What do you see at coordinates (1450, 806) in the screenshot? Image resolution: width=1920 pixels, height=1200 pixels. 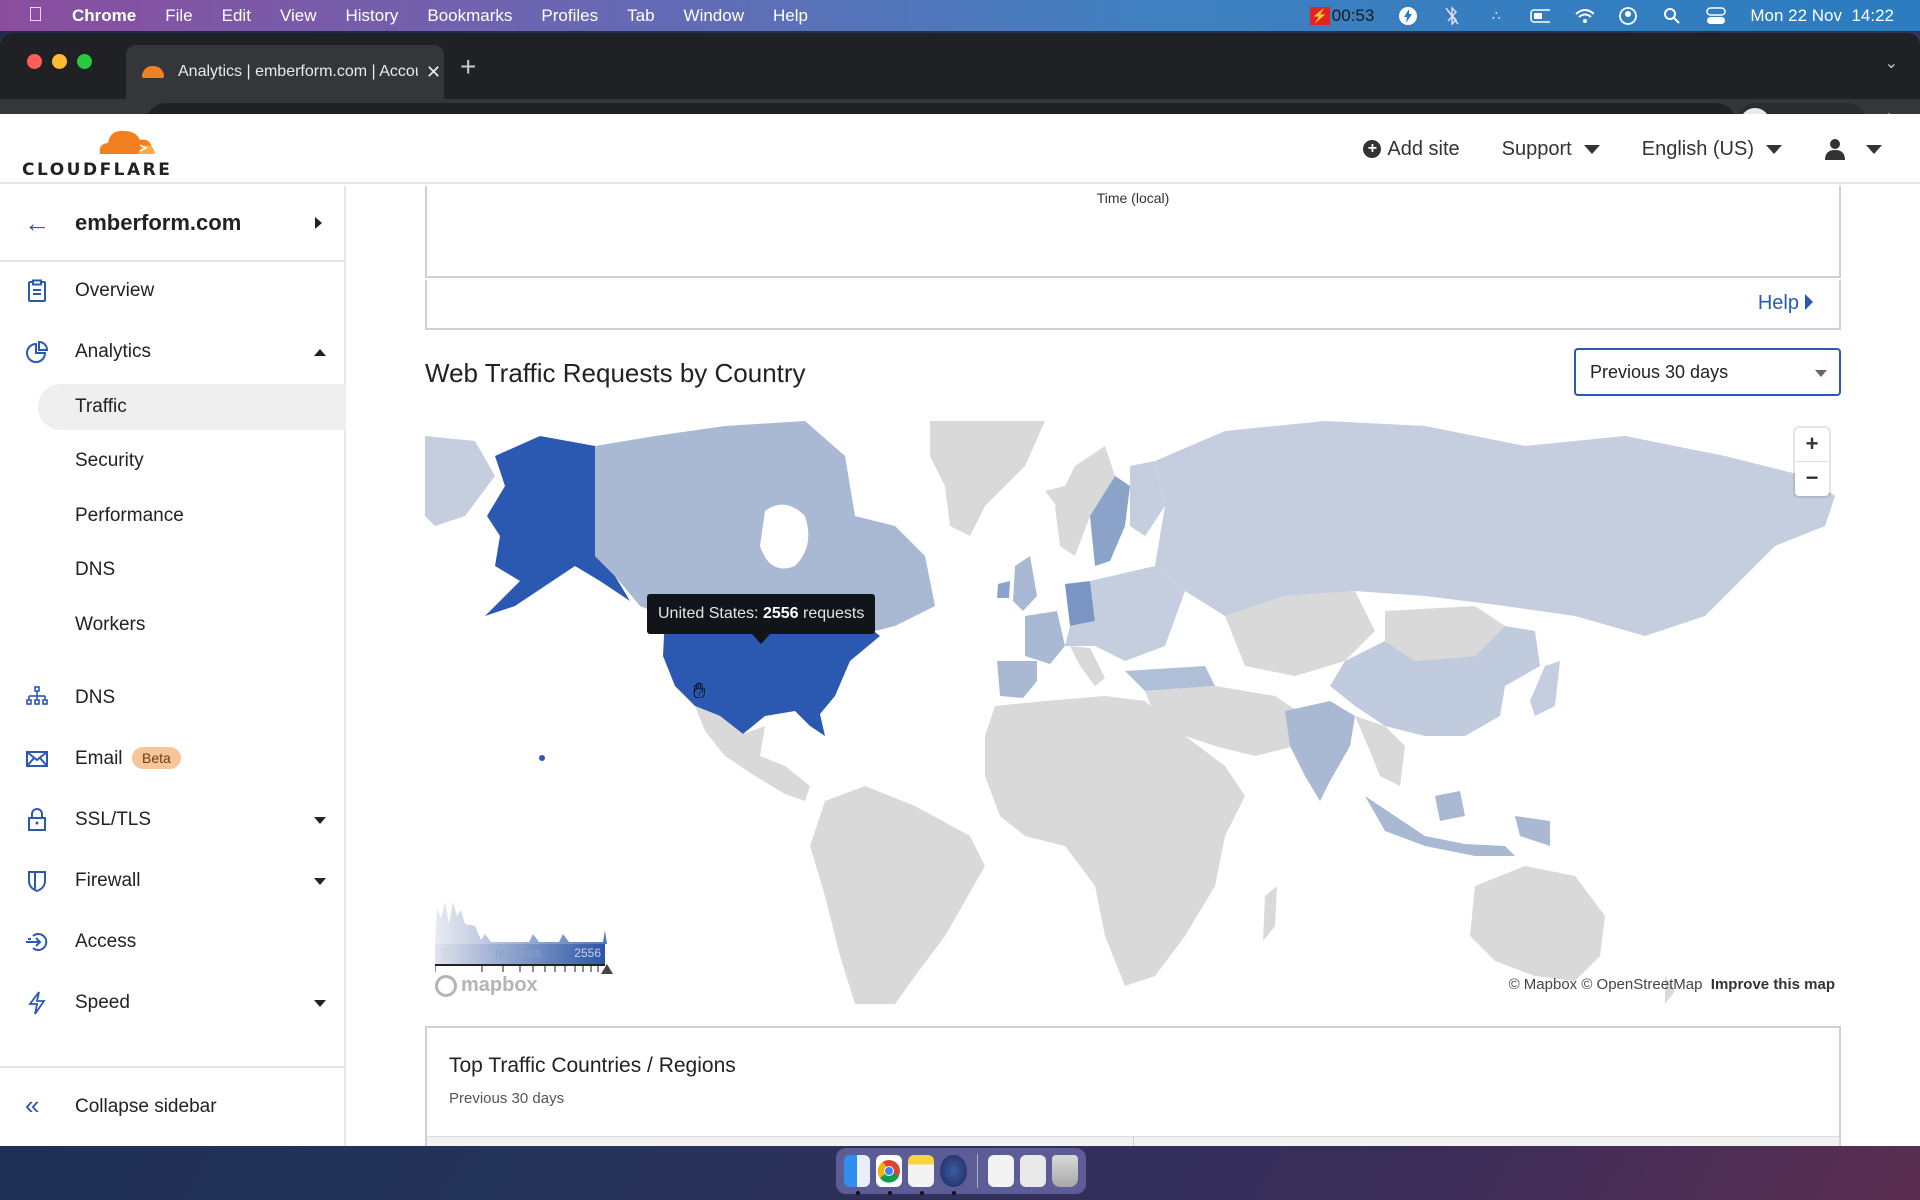 I see `country-borneo` at bounding box center [1450, 806].